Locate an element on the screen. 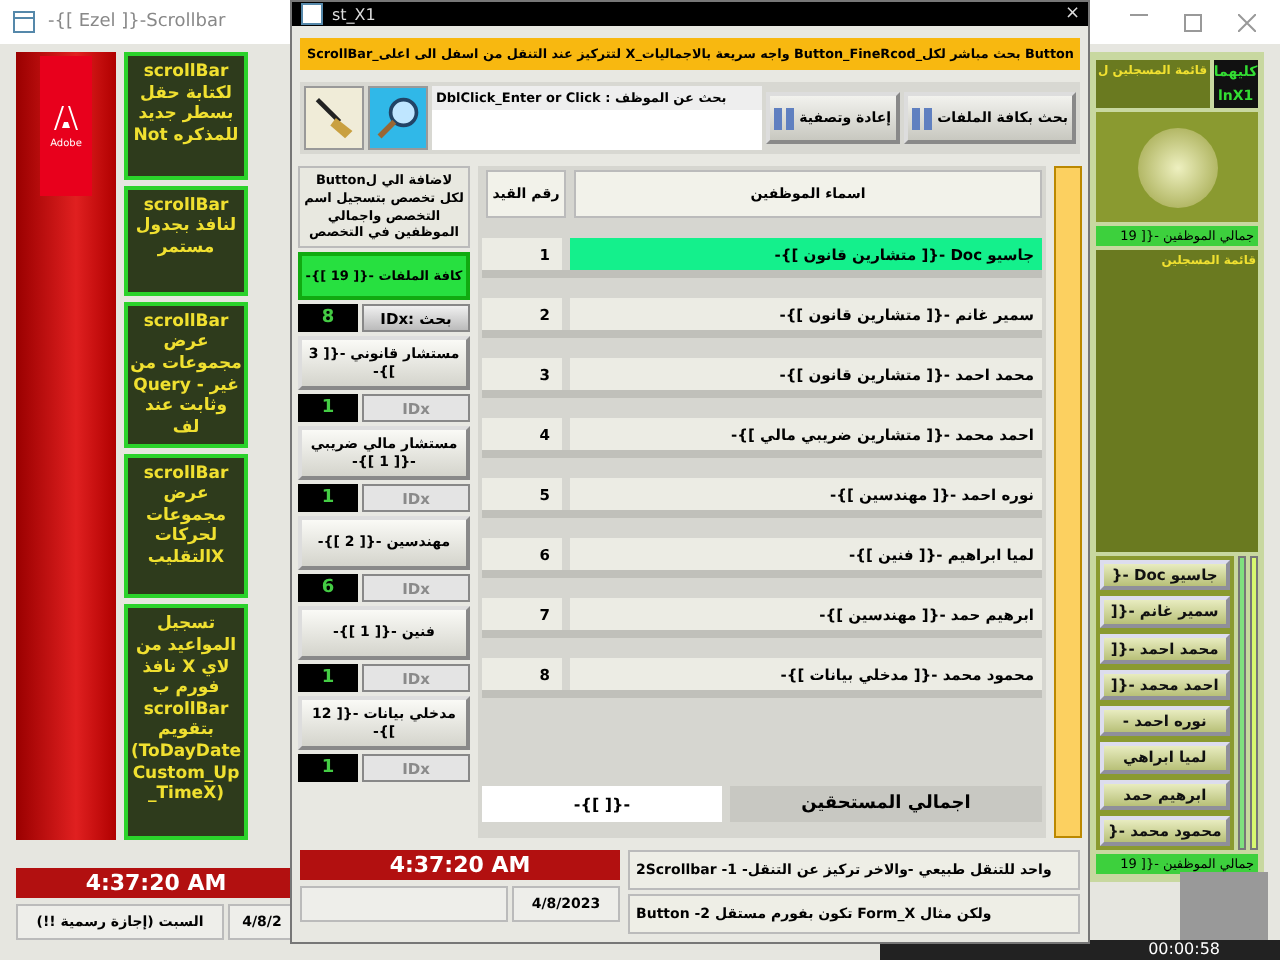  menu-card: تسجيل المواعيد من نافذ X لاي فورم ب scrollBar بتقويم (ToDayDate Custom_Up _TimeX) is located at coordinates (186, 722).